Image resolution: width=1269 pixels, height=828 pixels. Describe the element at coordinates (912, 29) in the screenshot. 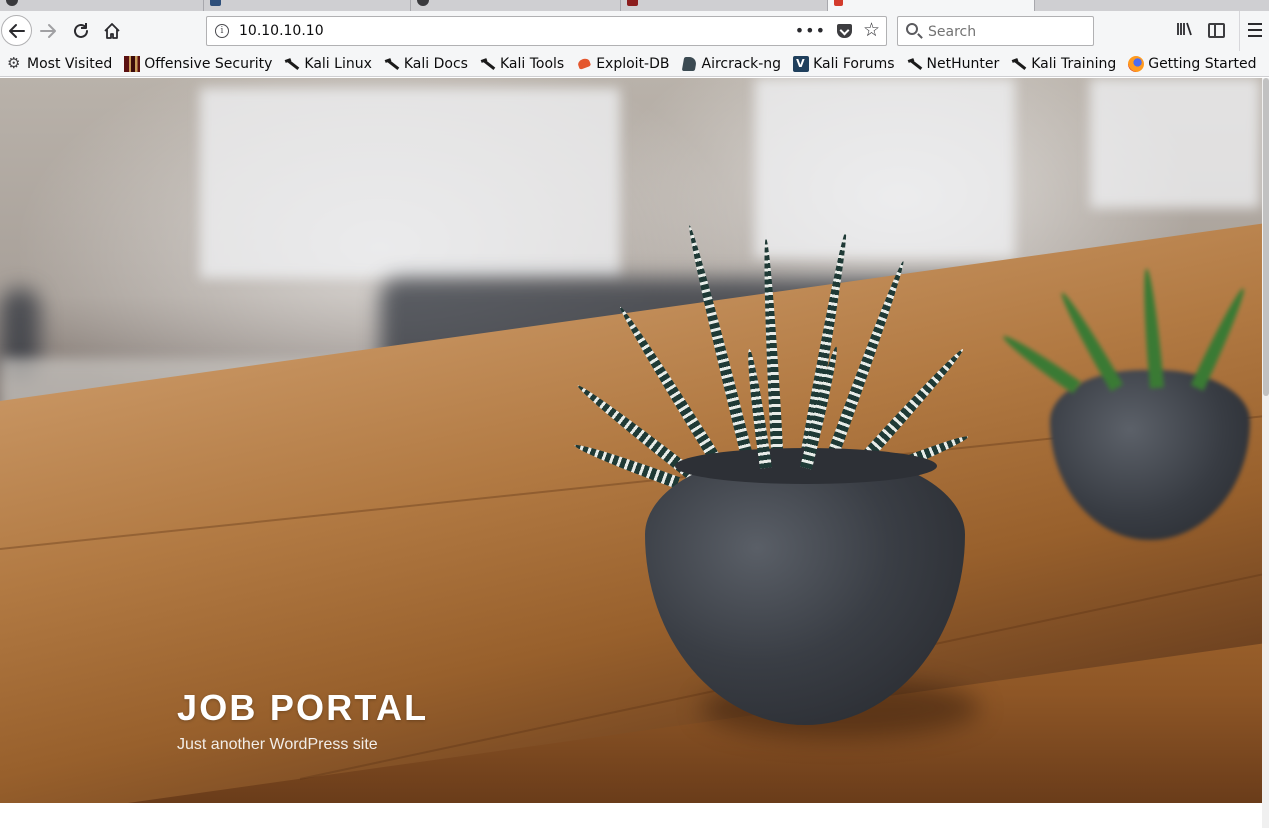

I see `search-icon` at that location.